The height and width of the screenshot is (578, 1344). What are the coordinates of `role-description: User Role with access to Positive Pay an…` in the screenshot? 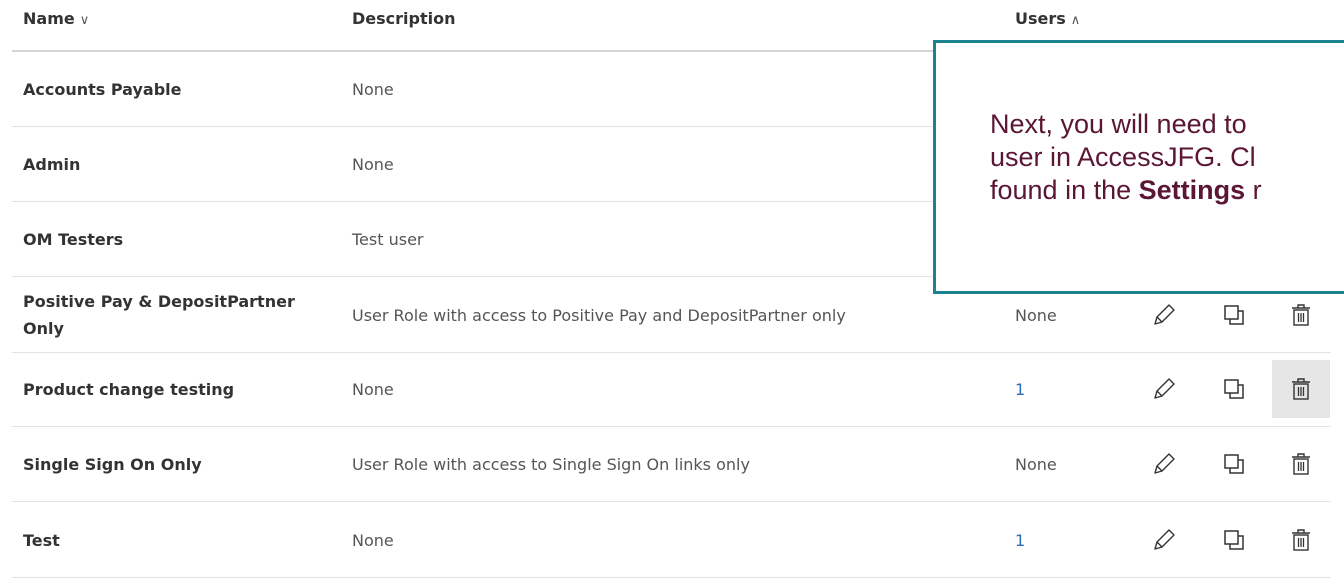 It's located at (599, 315).